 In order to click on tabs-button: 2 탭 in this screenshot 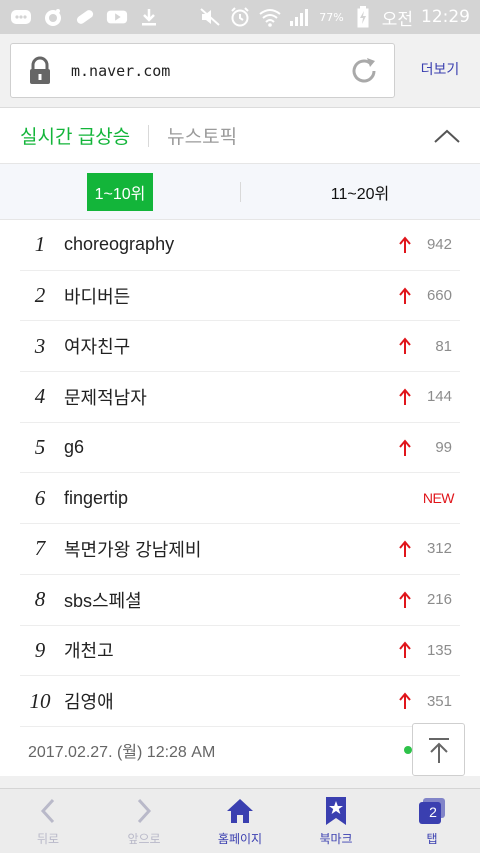, I will do `click(432, 821)`.